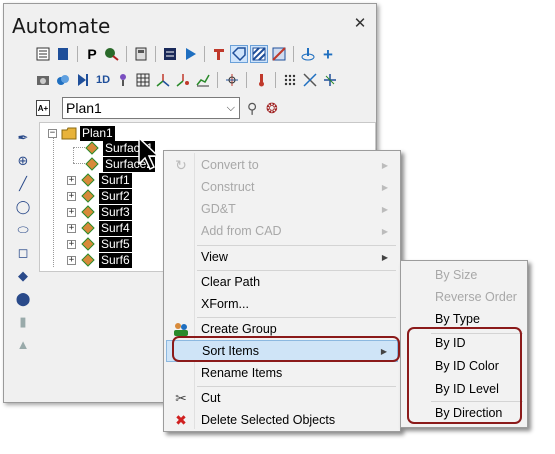 The image size is (555, 454). Describe the element at coordinates (282, 209) in the screenshot. I see `menu-item-gdt: GD&T ▶` at that location.